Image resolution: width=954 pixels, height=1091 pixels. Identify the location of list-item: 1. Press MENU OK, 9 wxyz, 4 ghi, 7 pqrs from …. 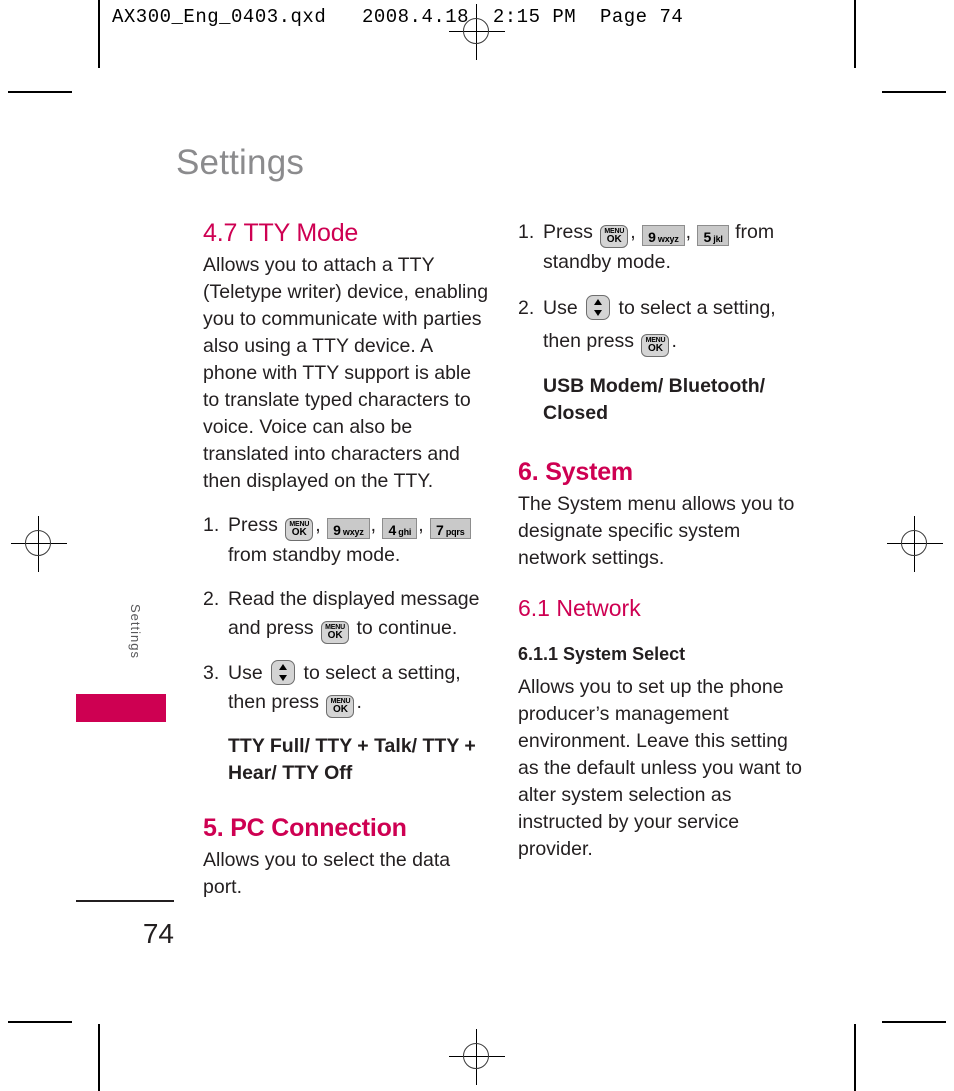
(347, 540).